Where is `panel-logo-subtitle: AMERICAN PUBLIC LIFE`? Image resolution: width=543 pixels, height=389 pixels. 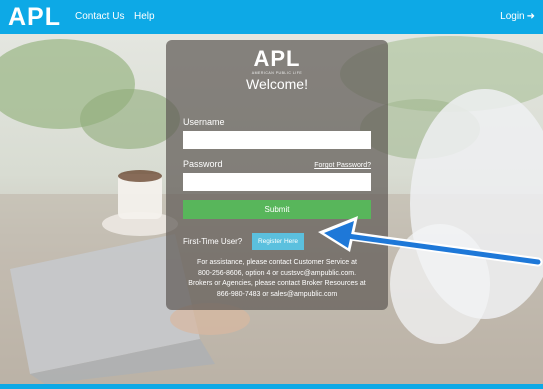 panel-logo-subtitle: AMERICAN PUBLIC LIFE is located at coordinates (277, 73).